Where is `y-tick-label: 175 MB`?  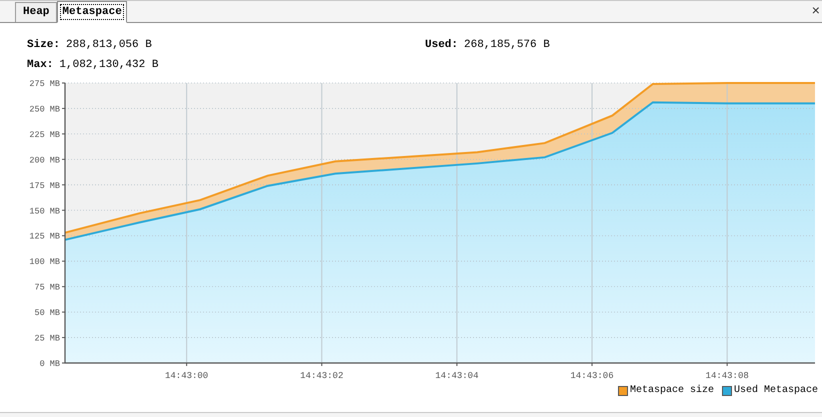 y-tick-label: 175 MB is located at coordinates (44, 185).